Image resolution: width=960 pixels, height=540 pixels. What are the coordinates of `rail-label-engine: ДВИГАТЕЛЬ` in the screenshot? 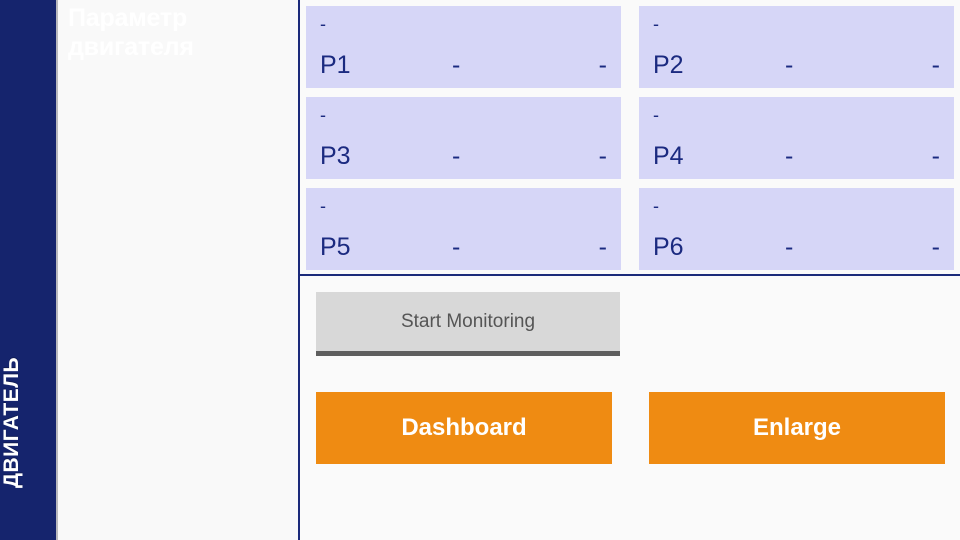 It's located at (11, 422).